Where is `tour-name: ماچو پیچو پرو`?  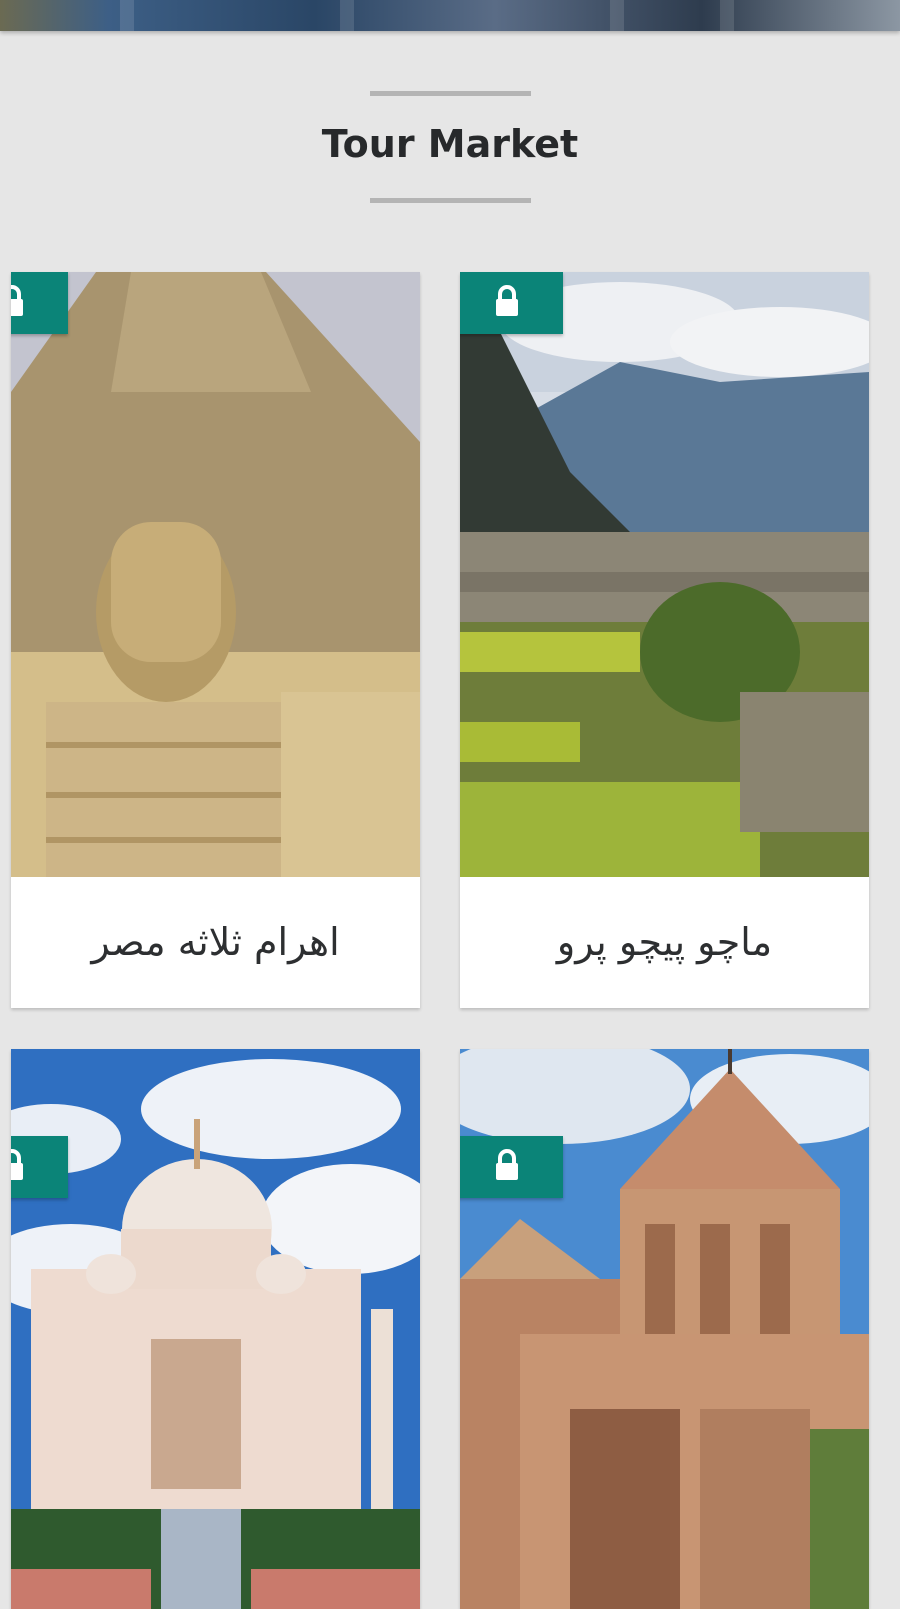 tour-name: ماچو پیچو پرو is located at coordinates (664, 942).